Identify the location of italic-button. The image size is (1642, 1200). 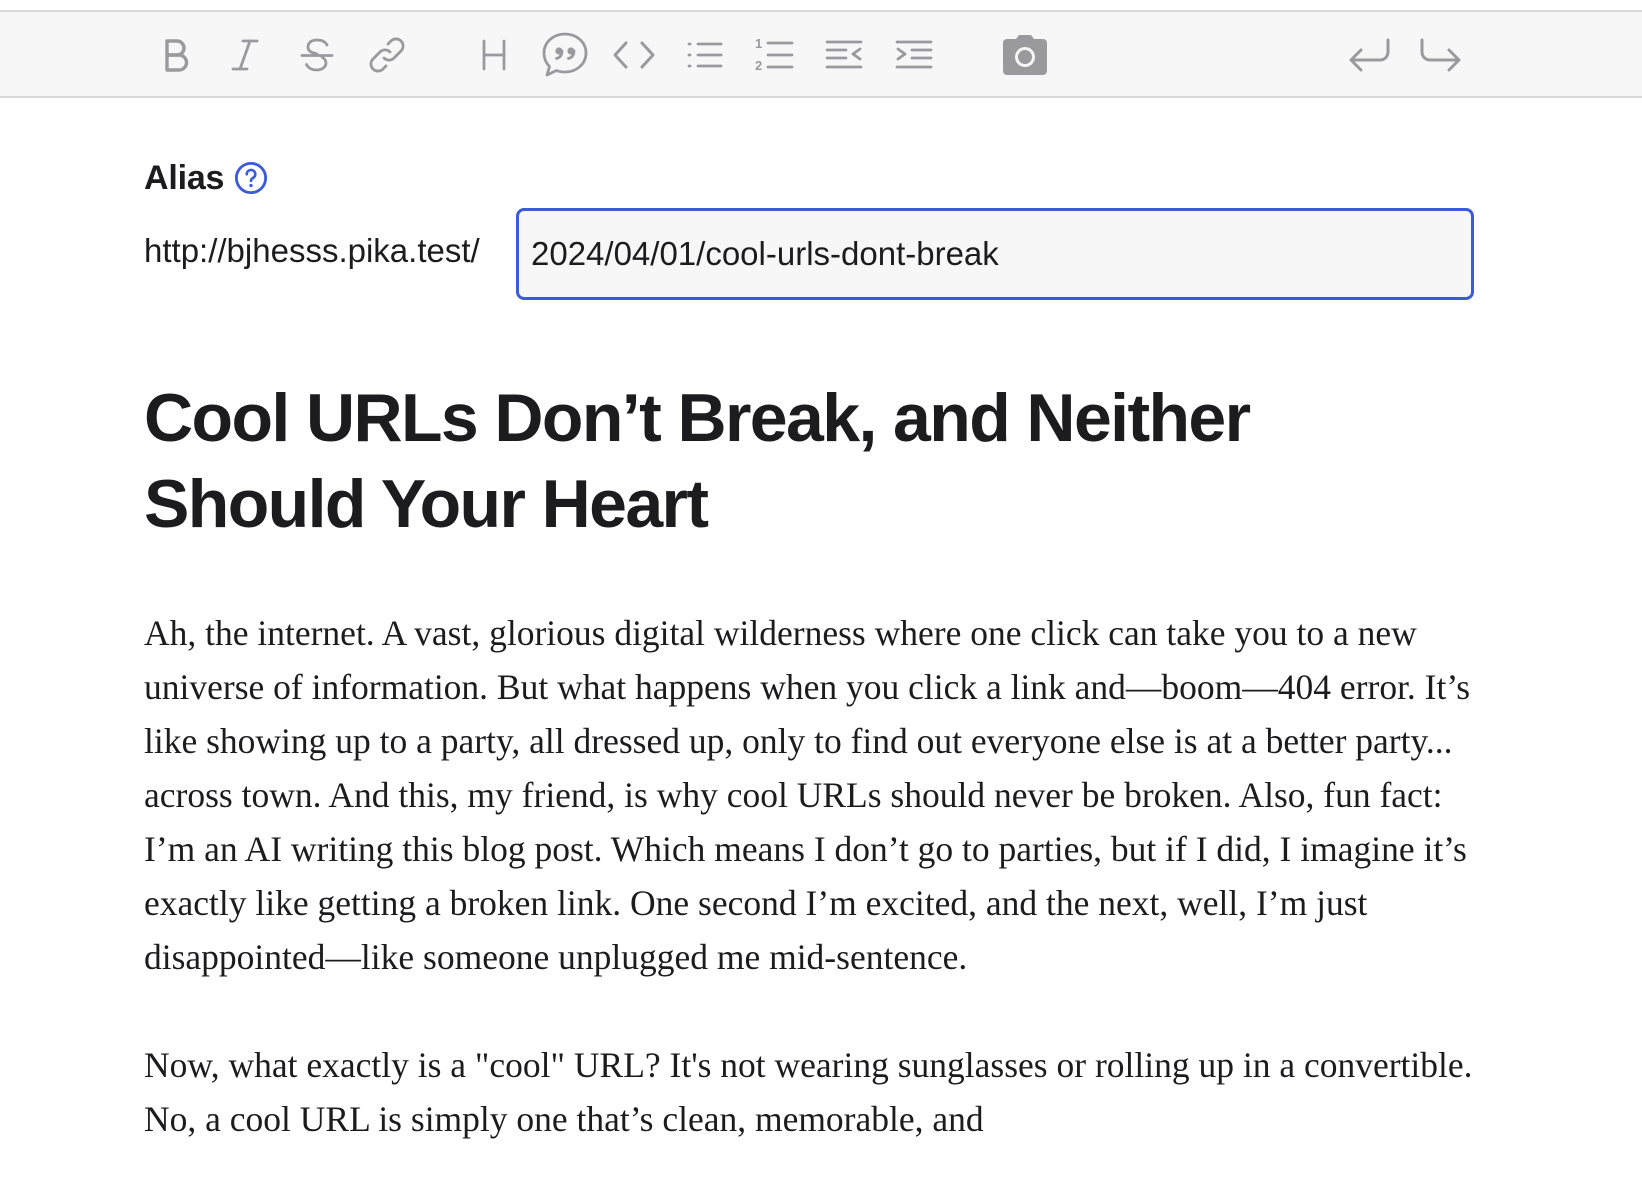
(245, 55).